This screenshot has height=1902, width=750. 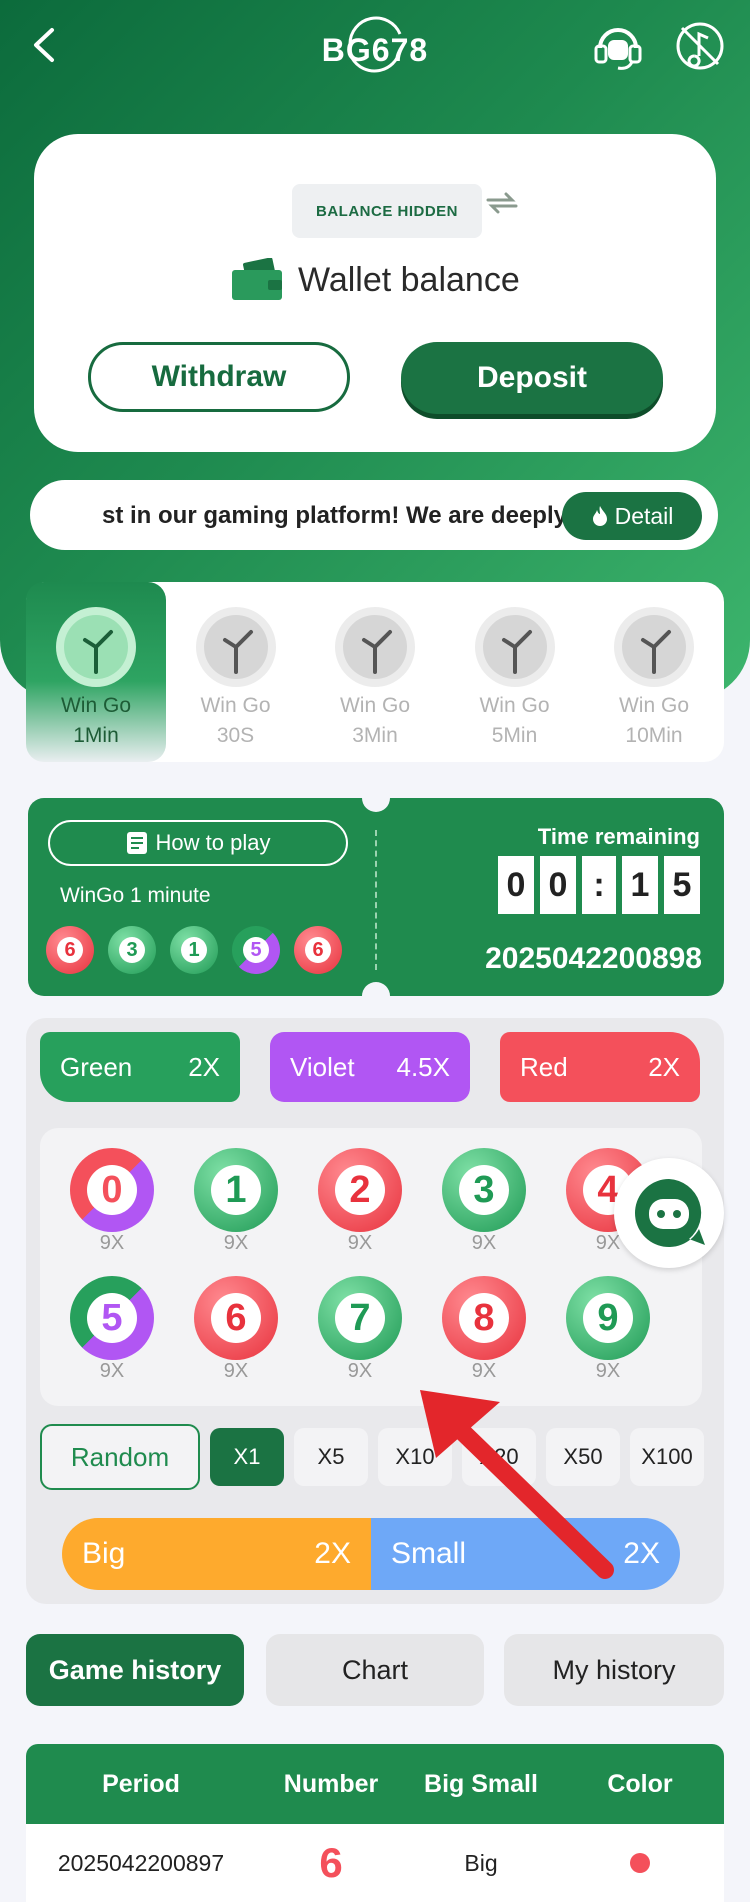 I want to click on number-ball-8: 8 9X, so click(x=484, y=1330).